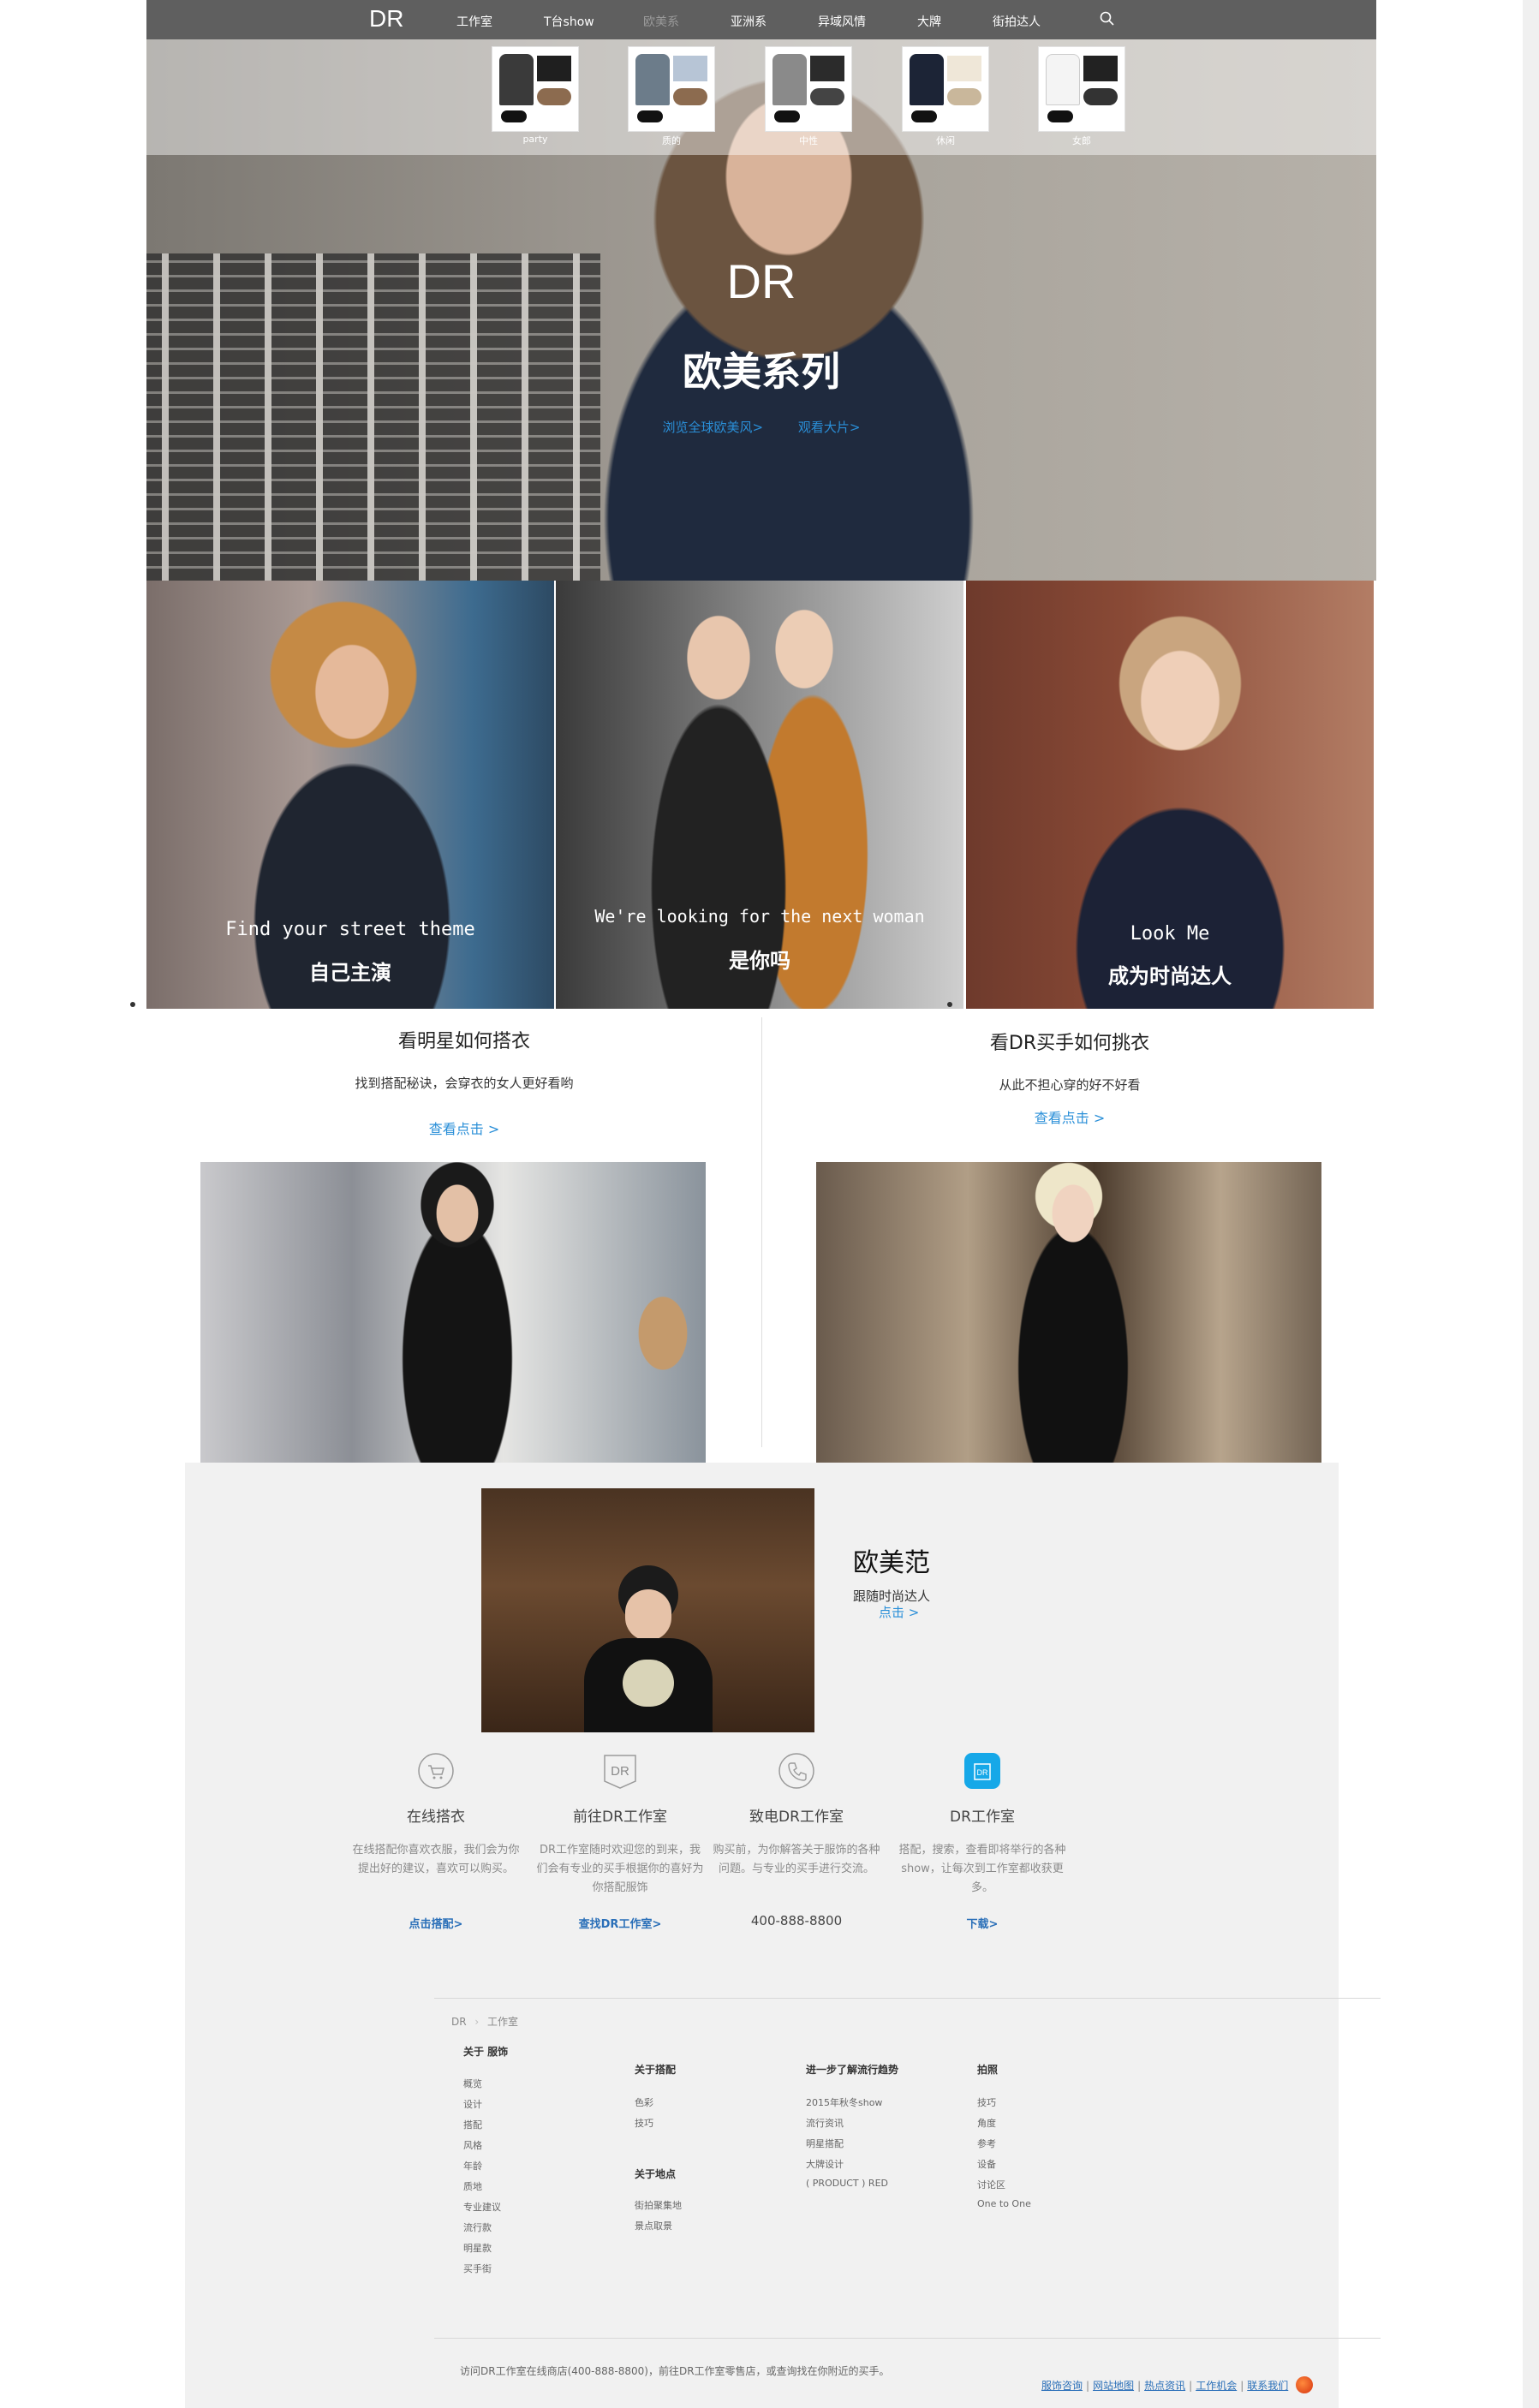 The image size is (1539, 2408). What do you see at coordinates (988, 2070) in the screenshot?
I see `footer-col-head: 拍照` at bounding box center [988, 2070].